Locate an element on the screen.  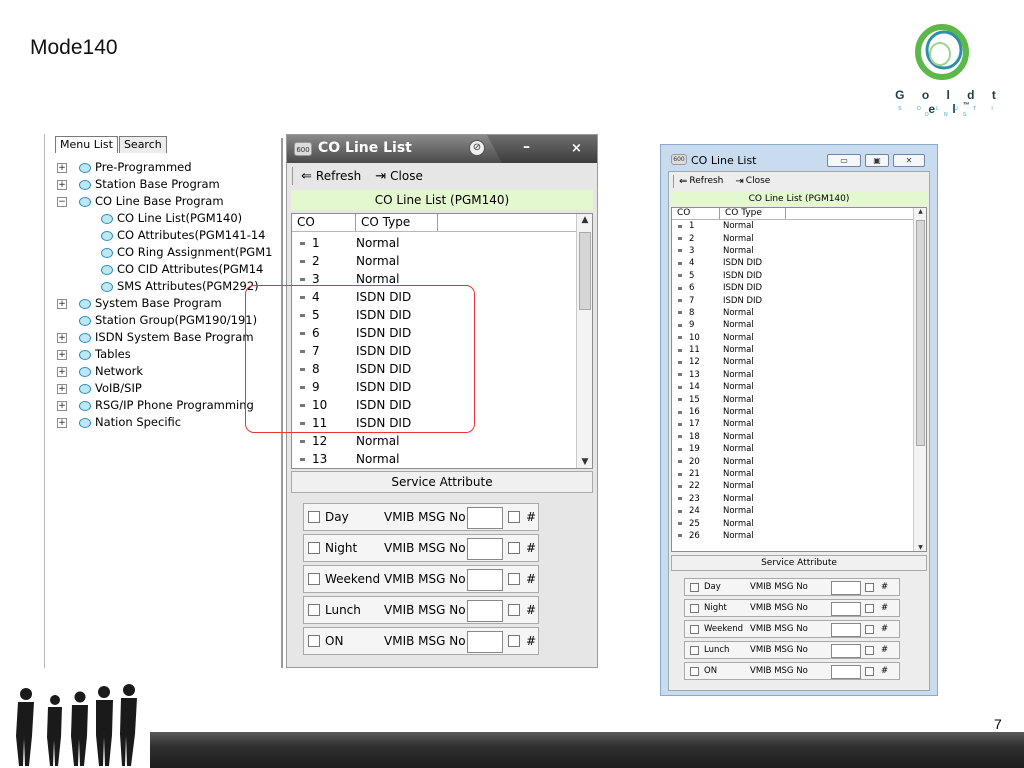
tree-item: Network is located at coordinates (111, 371).